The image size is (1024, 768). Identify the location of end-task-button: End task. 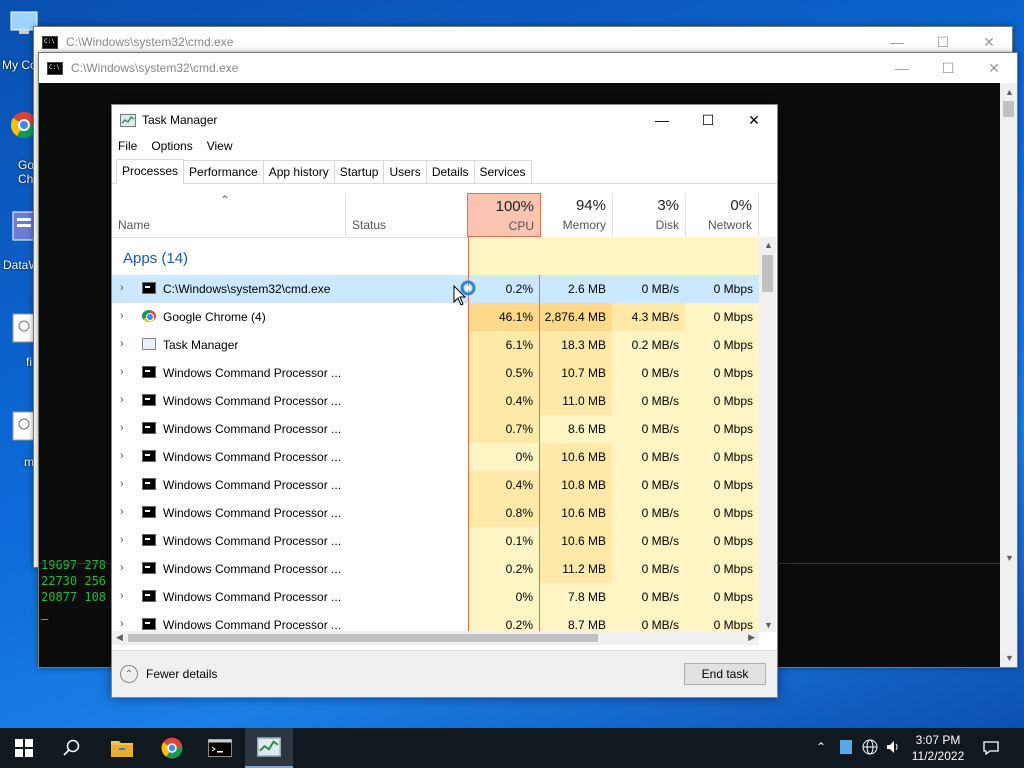
(725, 674).